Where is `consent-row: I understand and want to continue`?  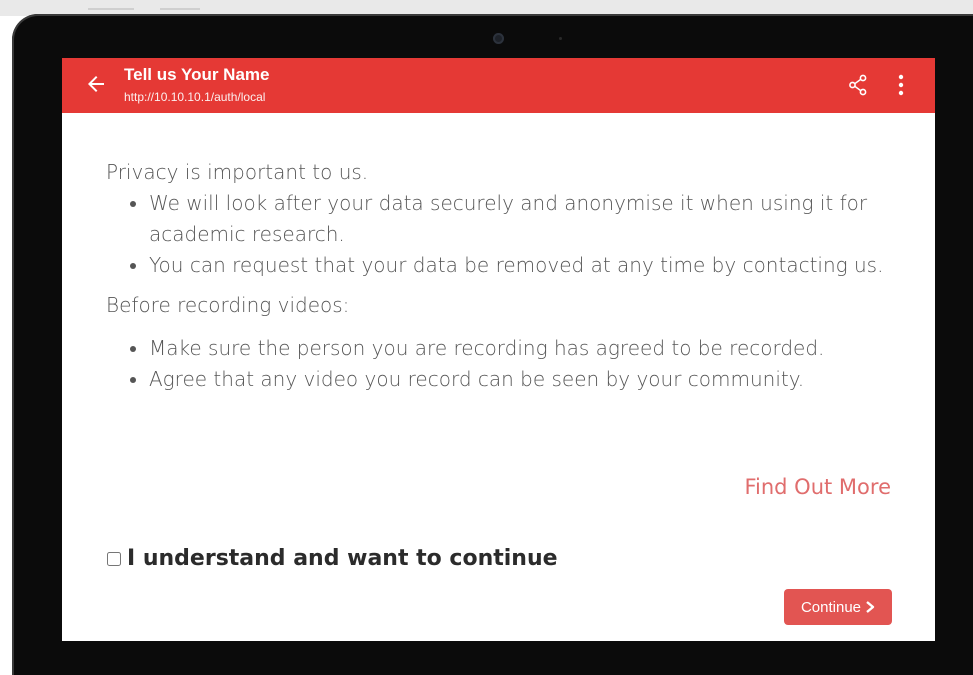
consent-row: I understand and want to continue is located at coordinates (332, 558).